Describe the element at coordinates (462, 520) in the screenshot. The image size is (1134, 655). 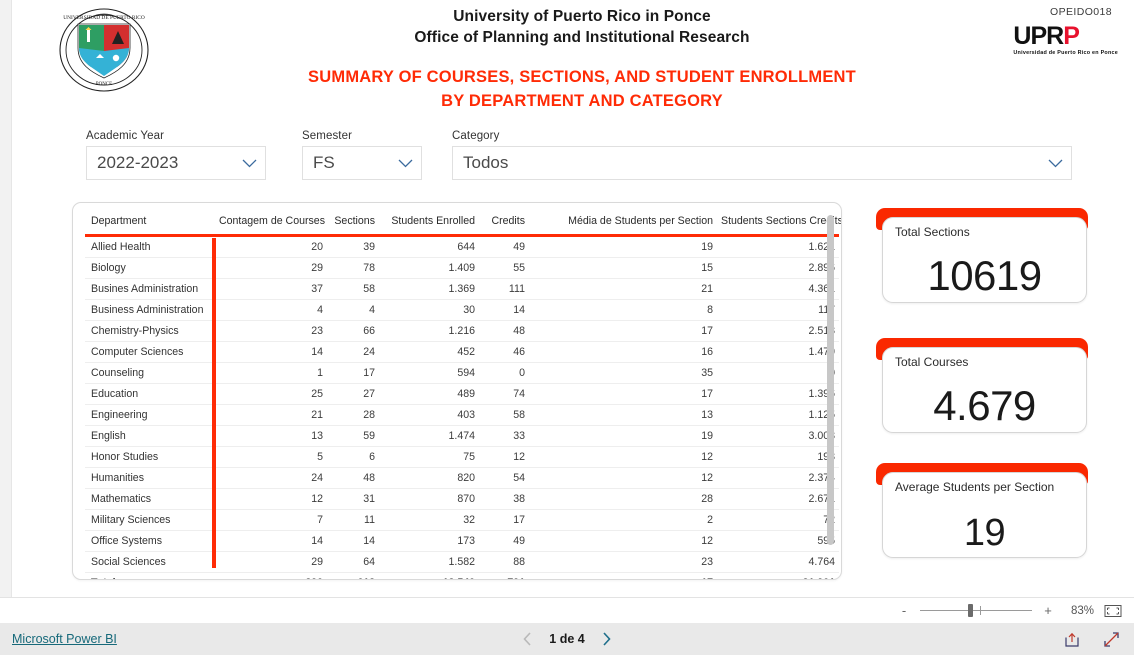
I see `table-row: Military Sciences7113217272` at that location.